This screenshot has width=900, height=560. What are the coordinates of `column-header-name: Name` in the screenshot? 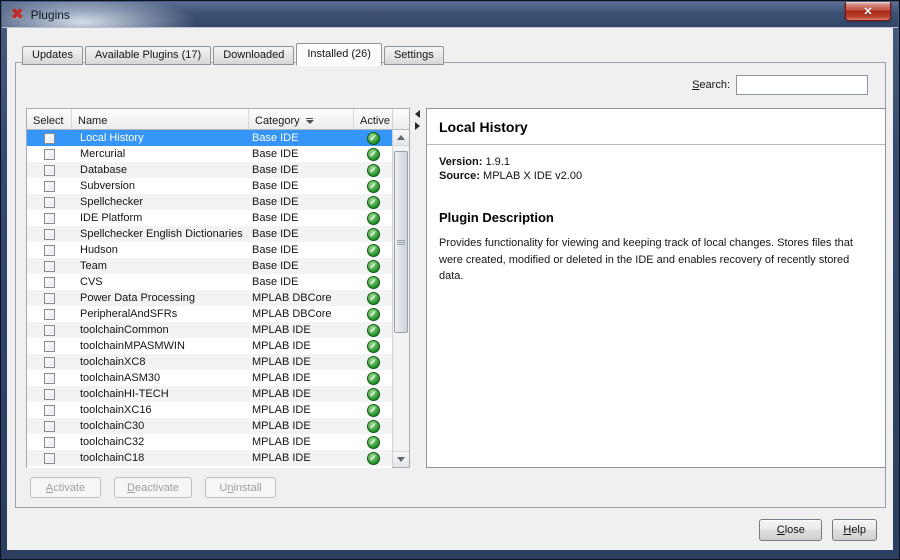 It's located at (160, 119).